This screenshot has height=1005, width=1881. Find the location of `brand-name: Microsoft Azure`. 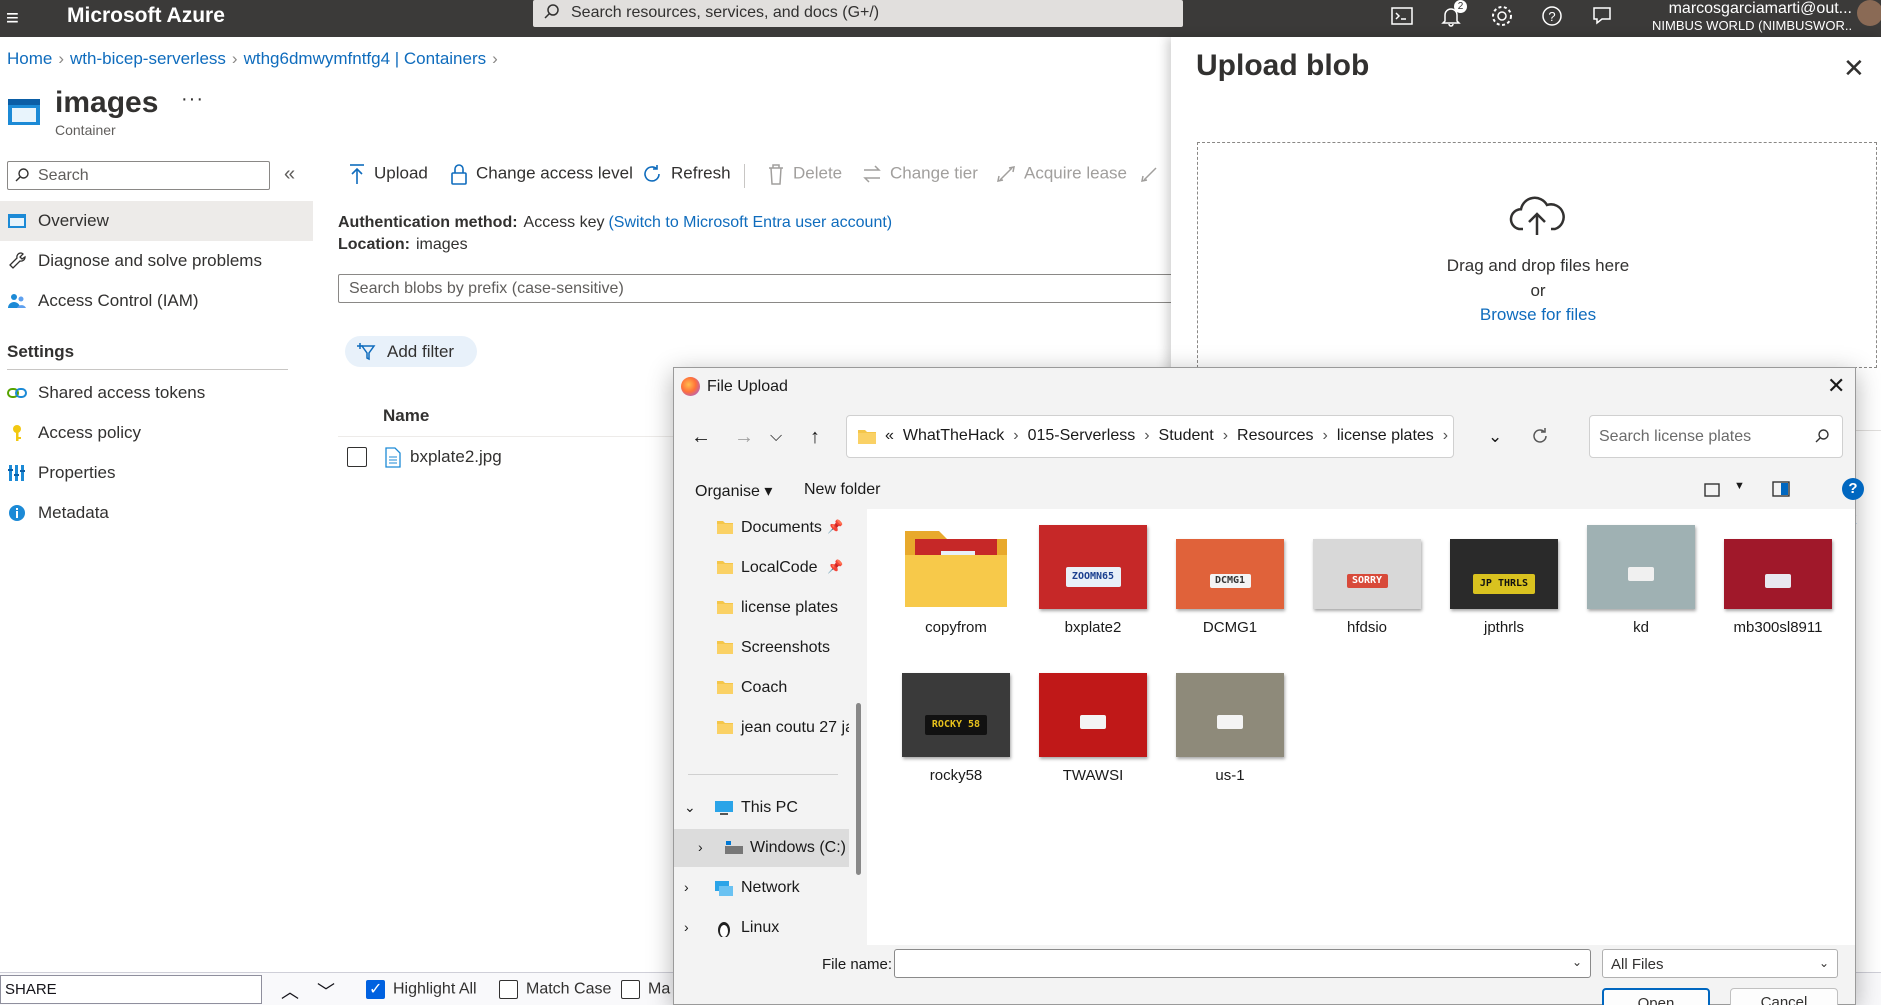

brand-name: Microsoft Azure is located at coordinates (146, 16).